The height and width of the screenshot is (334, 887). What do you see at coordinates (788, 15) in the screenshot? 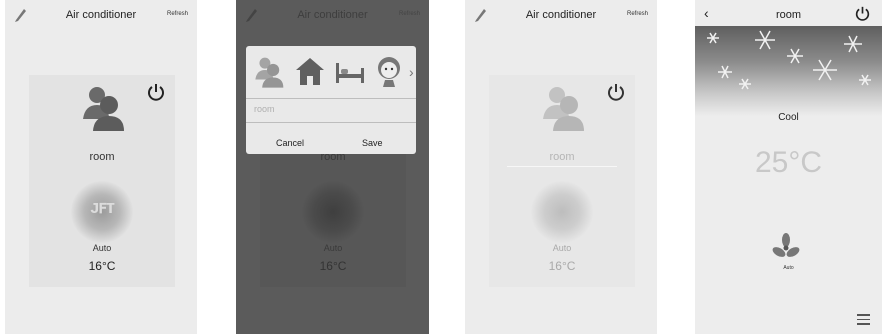
I see `page-title: room` at bounding box center [788, 15].